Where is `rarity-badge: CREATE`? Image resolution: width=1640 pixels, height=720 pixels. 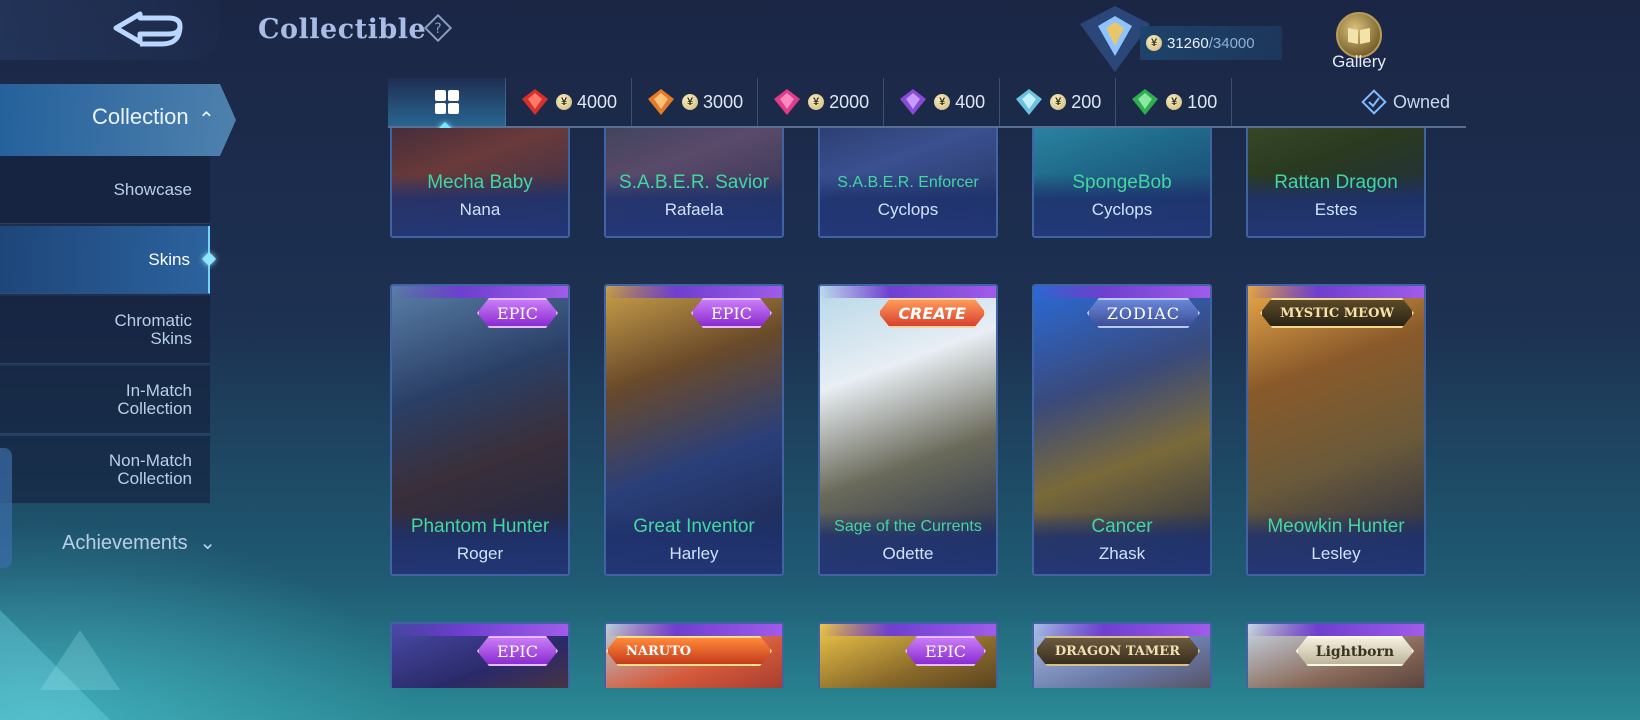 rarity-badge: CREATE is located at coordinates (932, 313).